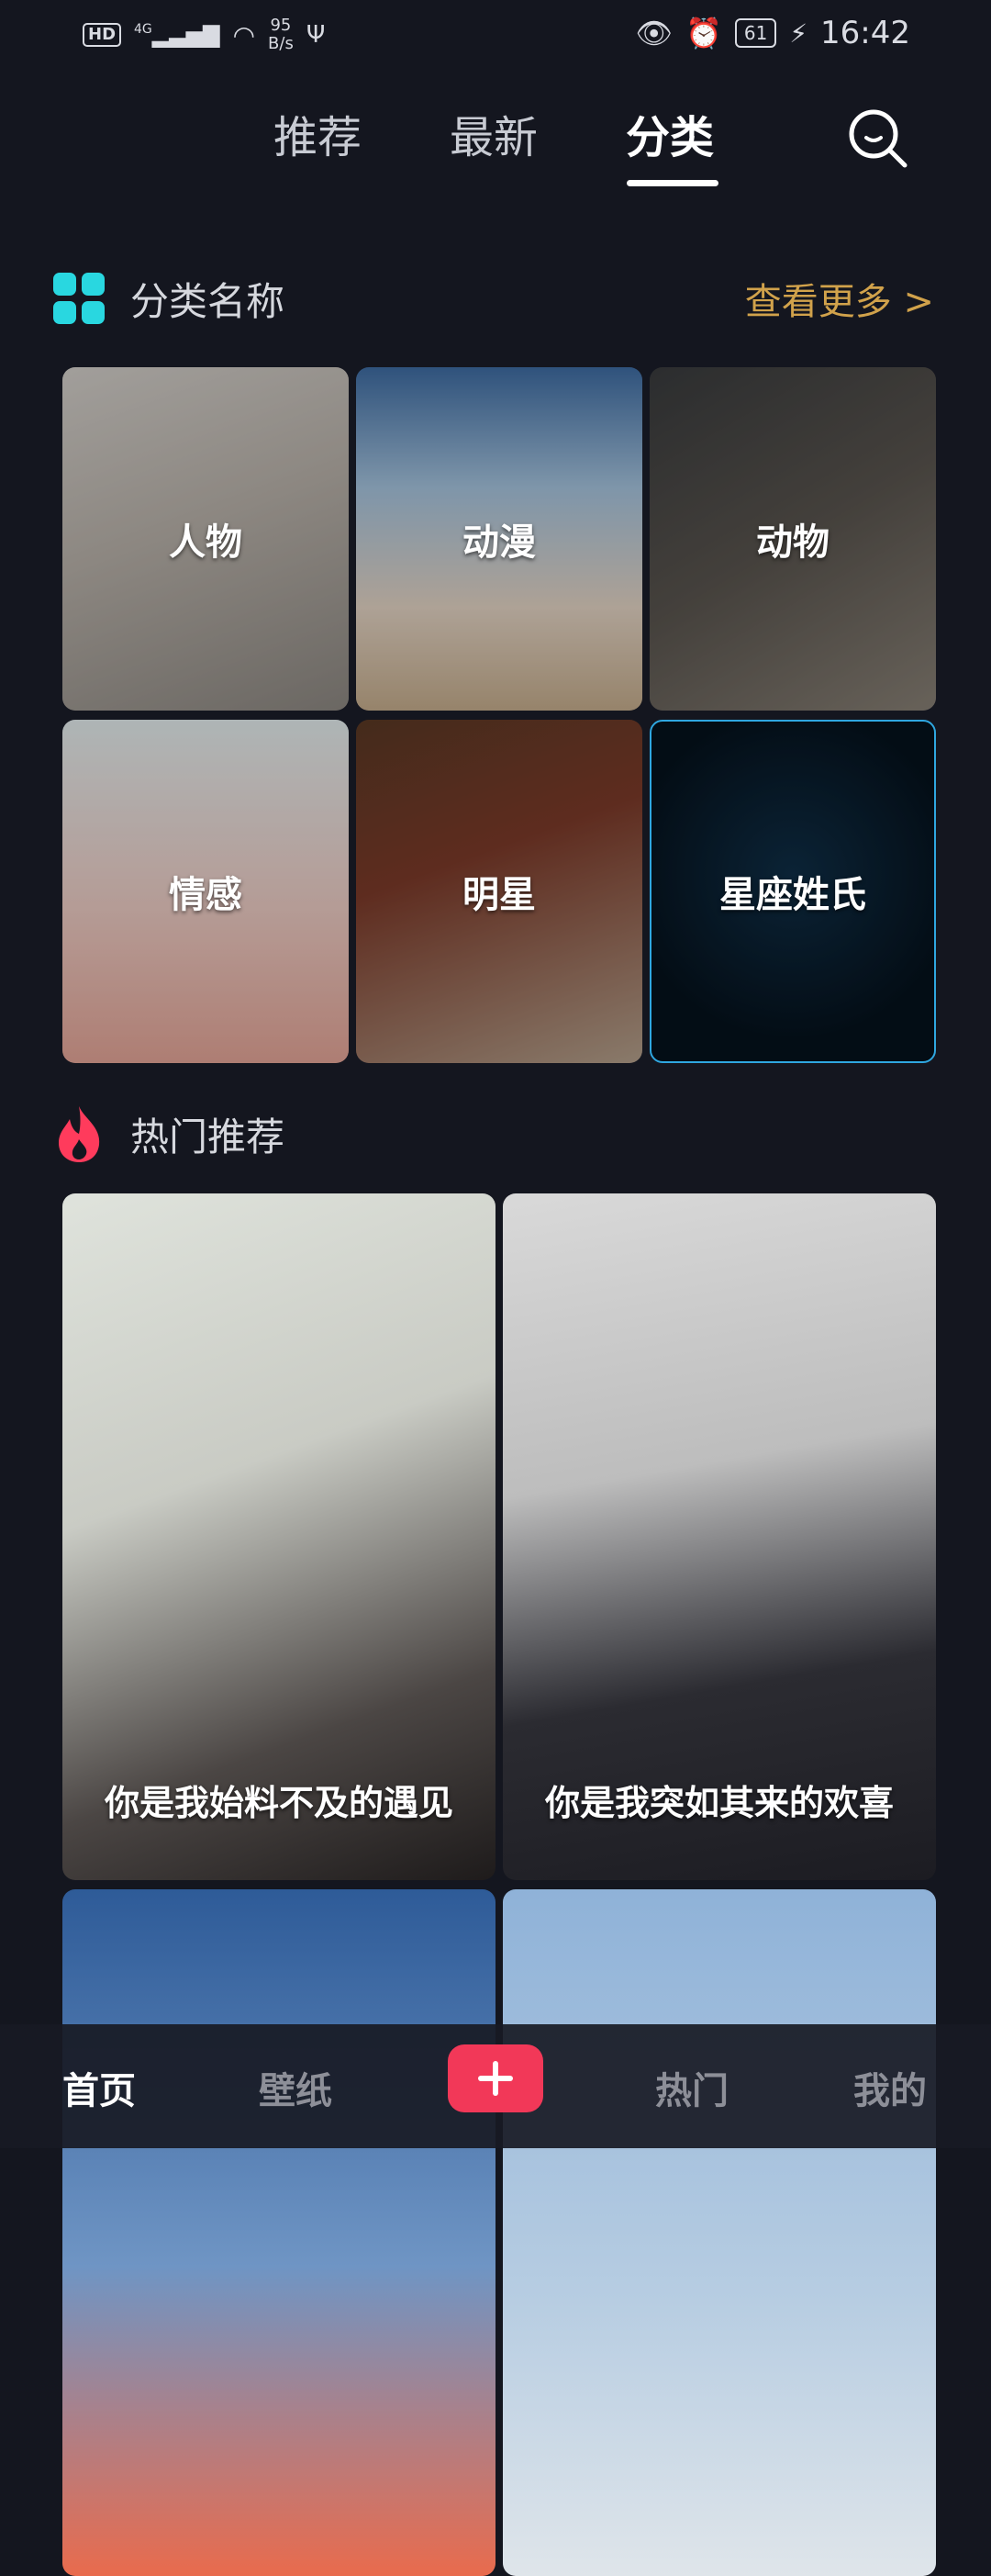  I want to click on active-tab-indicator, so click(672, 183).